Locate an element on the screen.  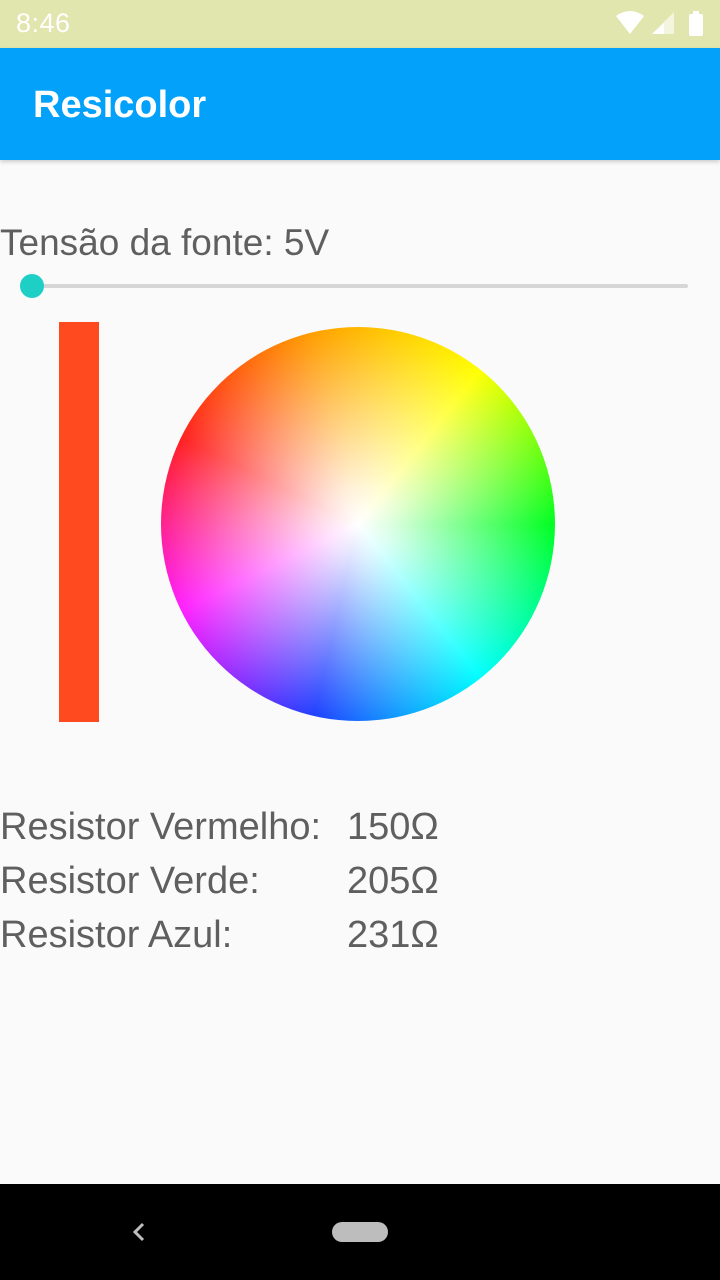
resistor-label: Resistor Vermelho: is located at coordinates (161, 827).